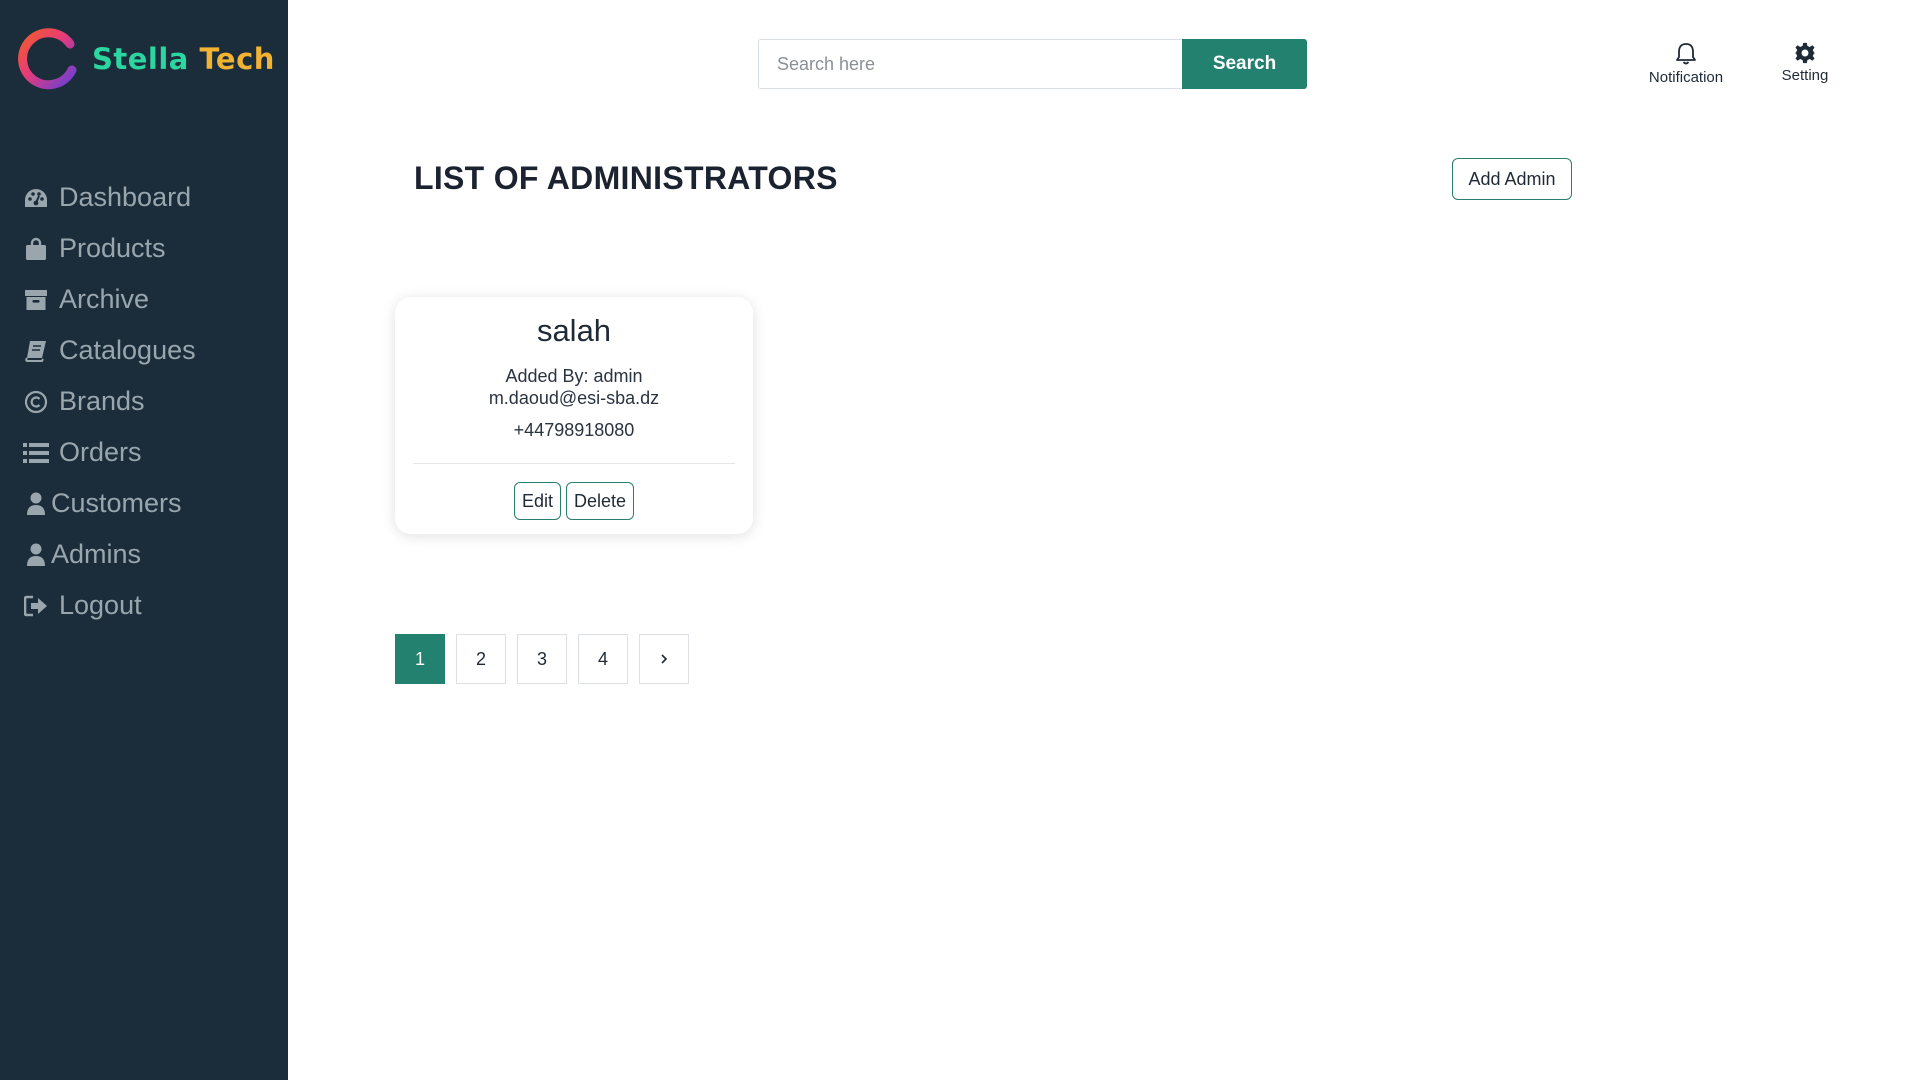 This screenshot has height=1080, width=1920. What do you see at coordinates (36, 351) in the screenshot?
I see `book-icon` at bounding box center [36, 351].